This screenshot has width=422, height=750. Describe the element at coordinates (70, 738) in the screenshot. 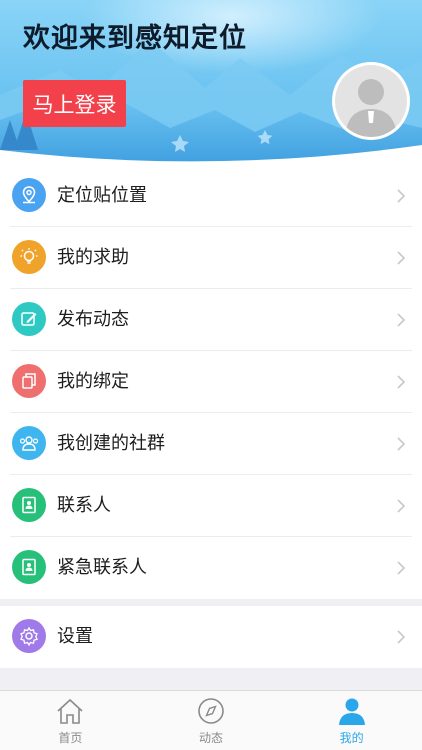

I see `tab-label: 首页` at that location.